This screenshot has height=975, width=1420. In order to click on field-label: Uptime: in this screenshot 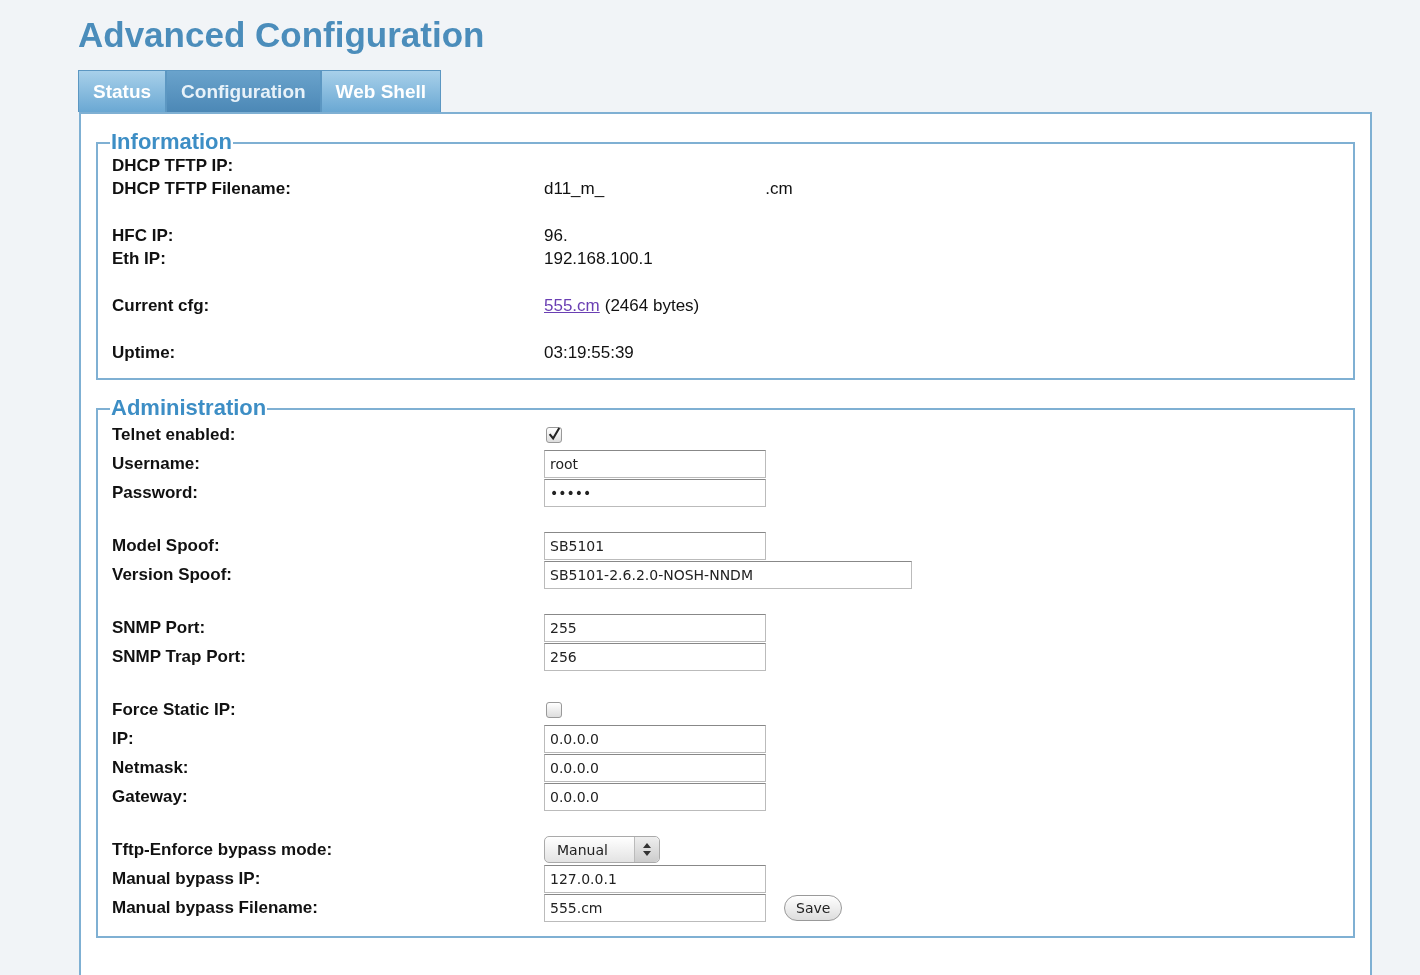, I will do `click(144, 352)`.